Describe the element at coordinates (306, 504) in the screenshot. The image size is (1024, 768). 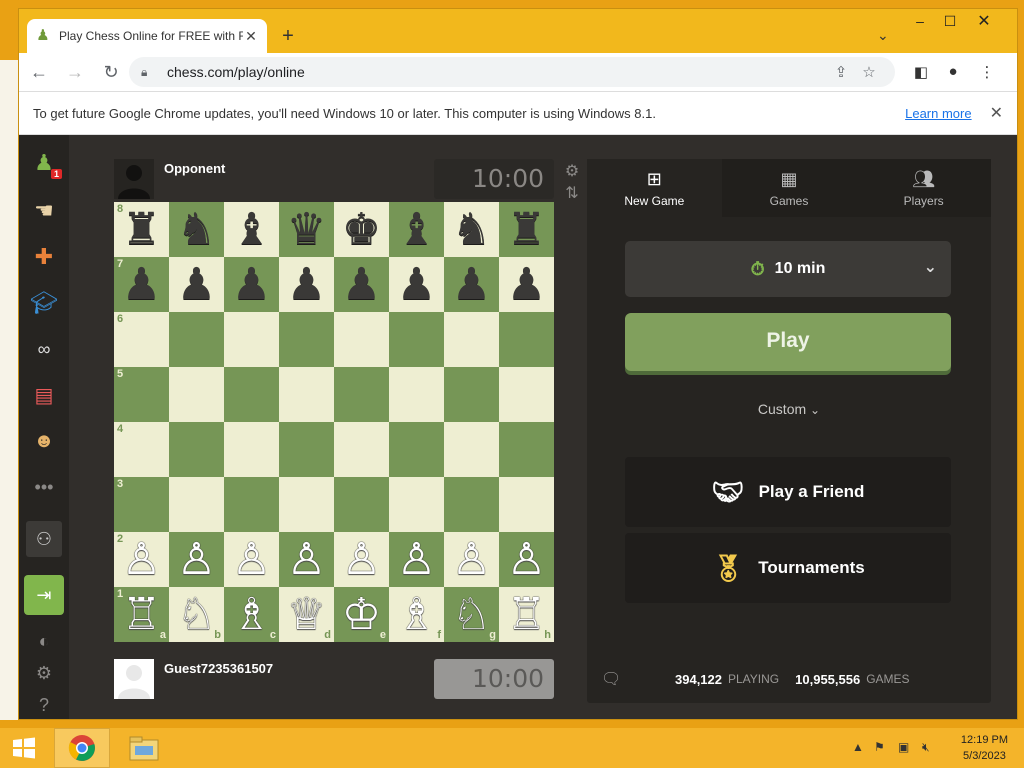
I see `square-d3` at that location.